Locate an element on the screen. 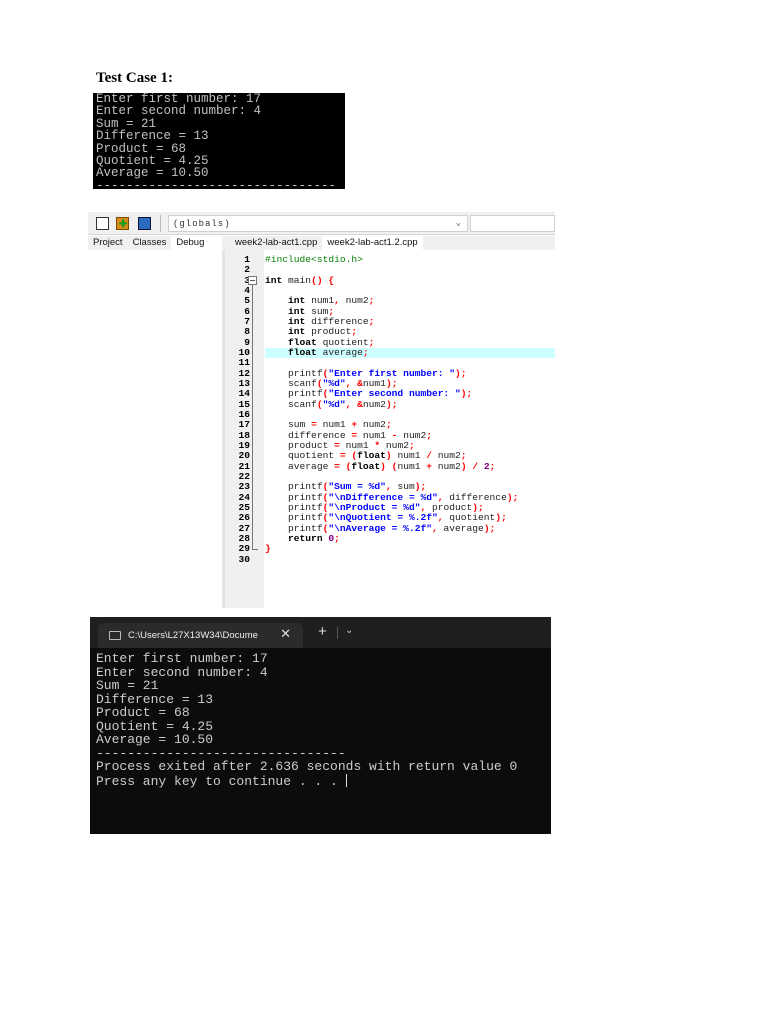  code-token: , is located at coordinates (437, 528).